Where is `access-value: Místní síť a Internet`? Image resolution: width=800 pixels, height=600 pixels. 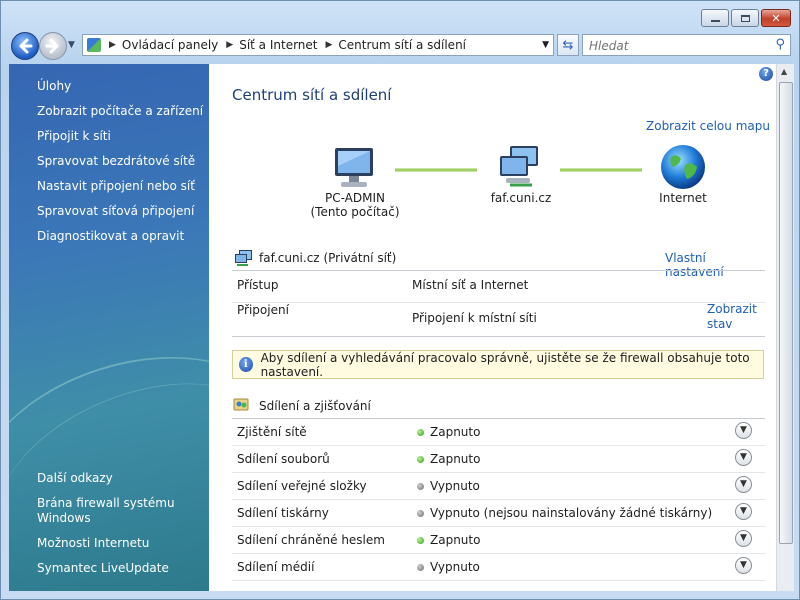 access-value: Místní síť a Internet is located at coordinates (470, 285).